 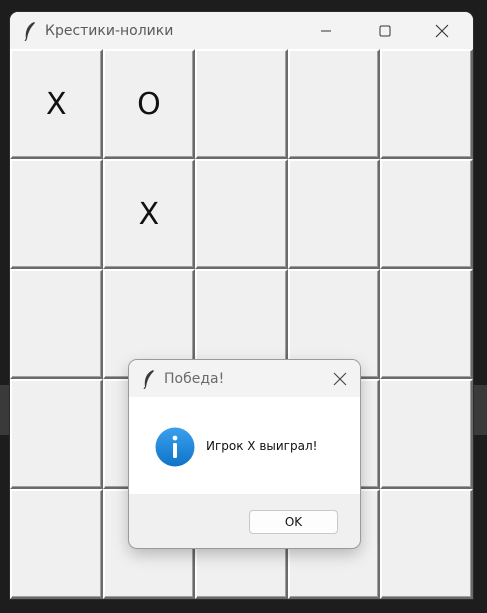 I want to click on dialog-body: Игрок X выиграл!, so click(x=244, y=445).